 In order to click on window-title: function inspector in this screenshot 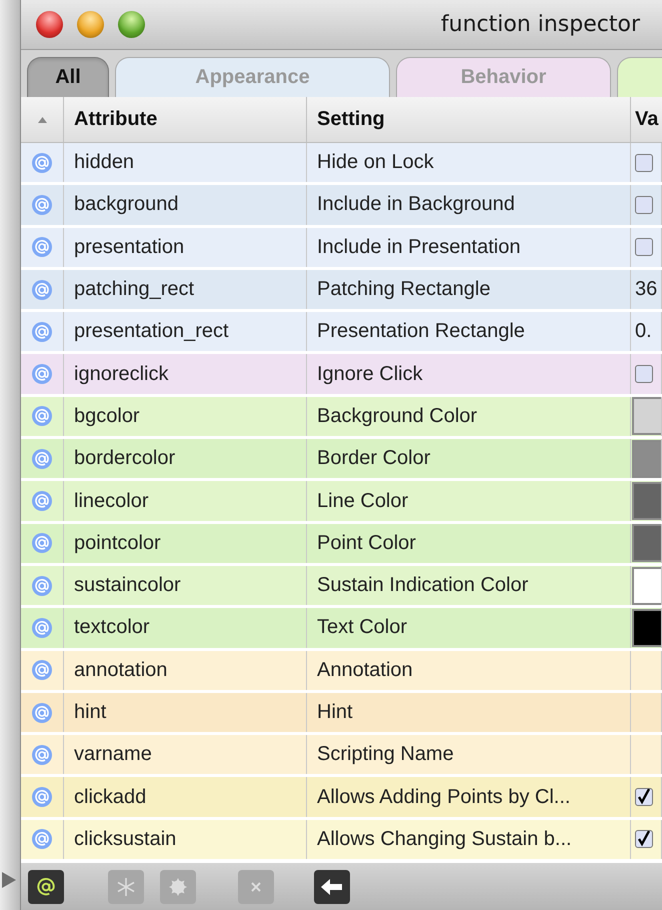, I will do `click(540, 24)`.